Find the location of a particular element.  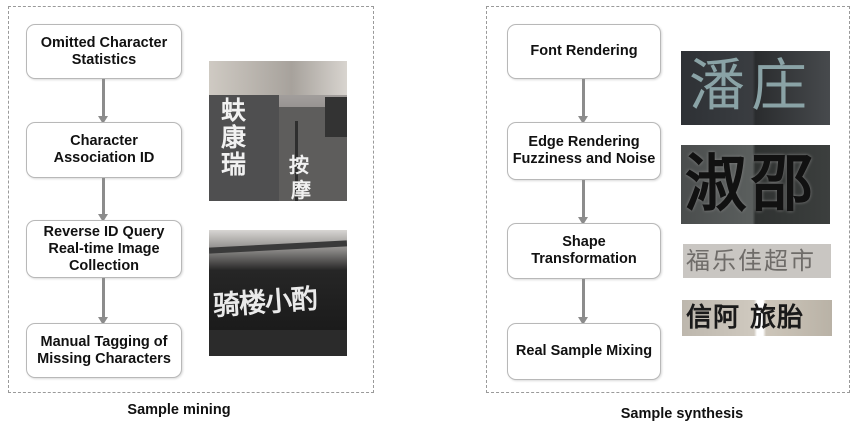

synth-sample-font: 潘庄 is located at coordinates (755, 88).